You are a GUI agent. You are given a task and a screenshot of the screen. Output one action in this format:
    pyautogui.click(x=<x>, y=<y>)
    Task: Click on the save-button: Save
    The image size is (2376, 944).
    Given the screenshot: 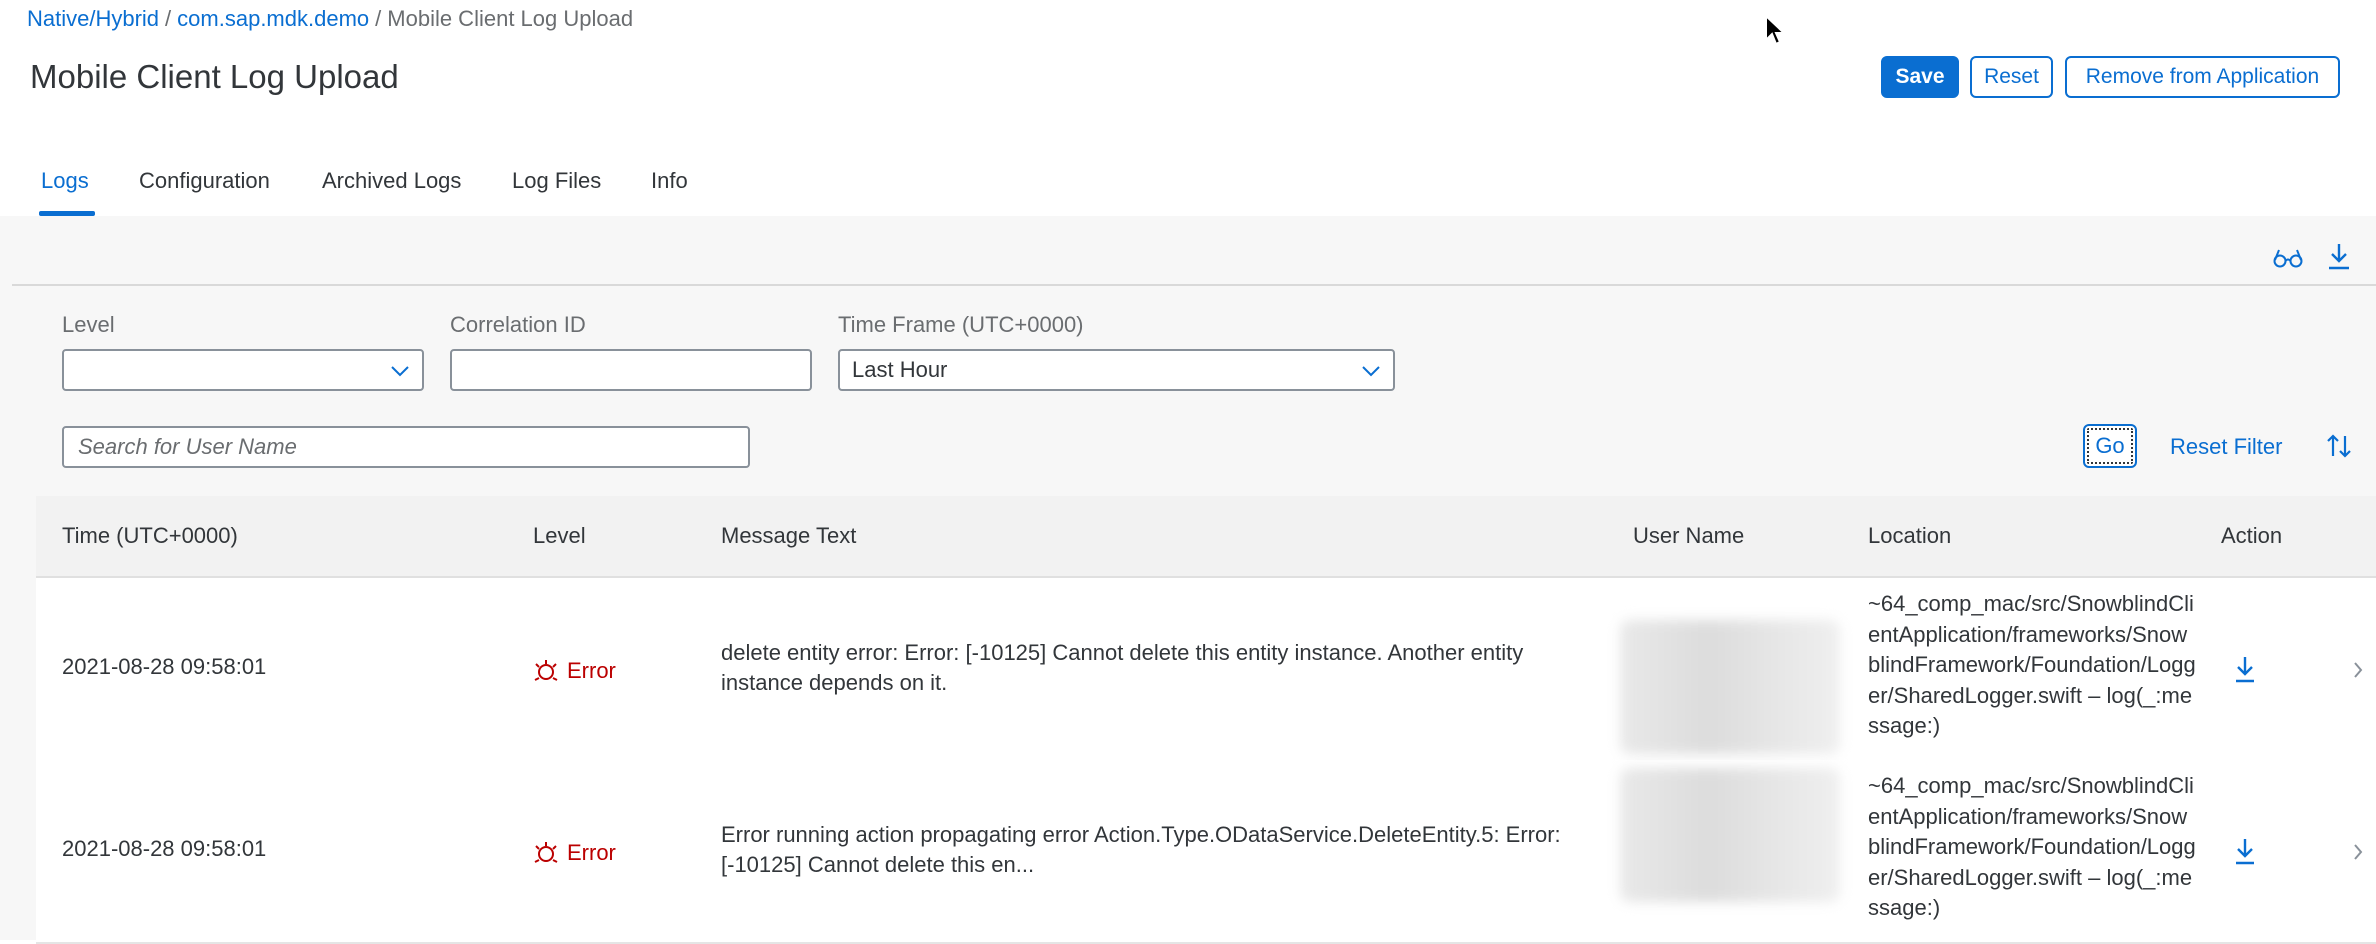 What is the action you would take?
    pyautogui.click(x=1920, y=77)
    